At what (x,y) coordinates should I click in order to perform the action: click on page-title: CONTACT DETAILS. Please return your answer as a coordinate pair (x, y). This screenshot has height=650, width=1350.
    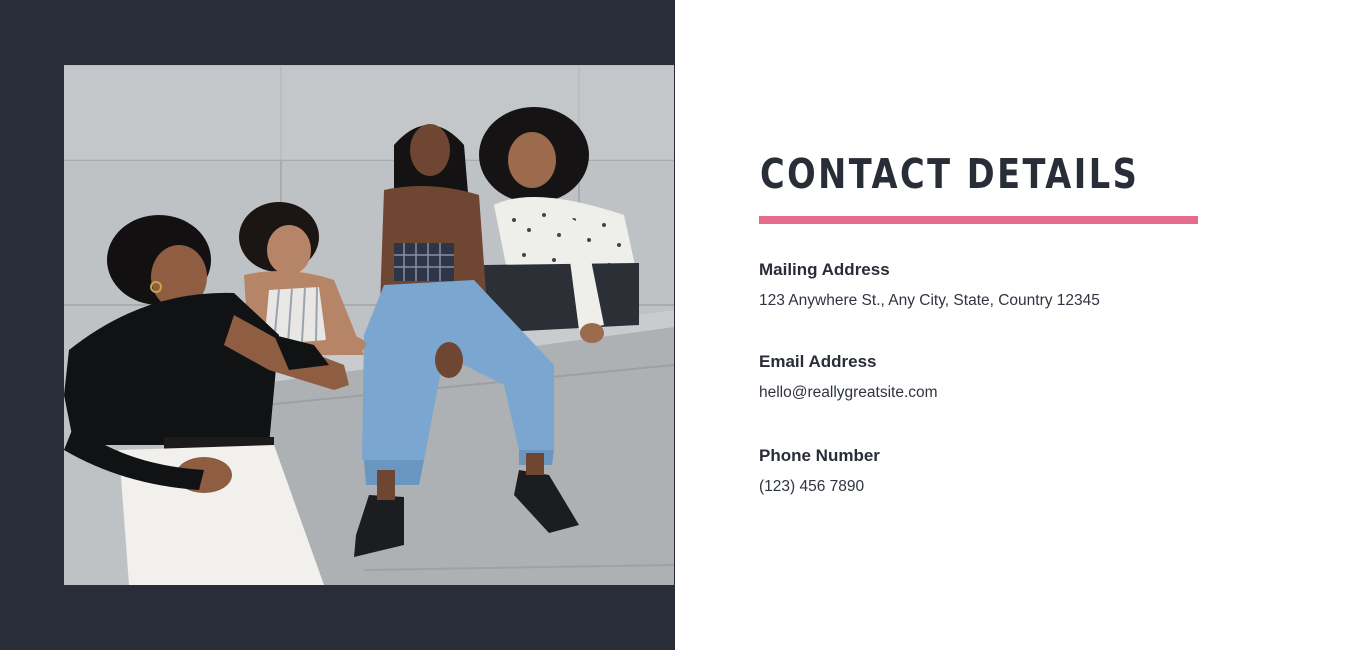
    Looking at the image, I should click on (950, 174).